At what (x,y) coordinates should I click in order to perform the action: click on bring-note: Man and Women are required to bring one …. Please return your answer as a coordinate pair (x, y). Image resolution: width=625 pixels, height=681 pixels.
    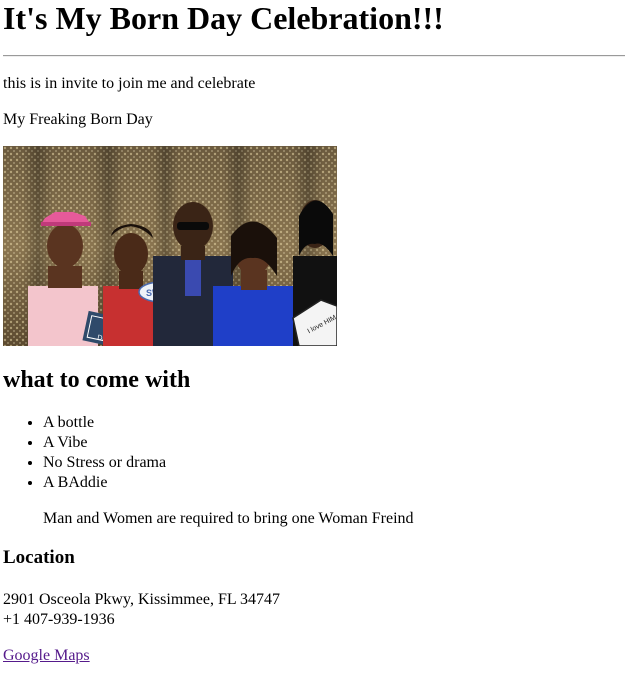
    Looking at the image, I should click on (228, 518).